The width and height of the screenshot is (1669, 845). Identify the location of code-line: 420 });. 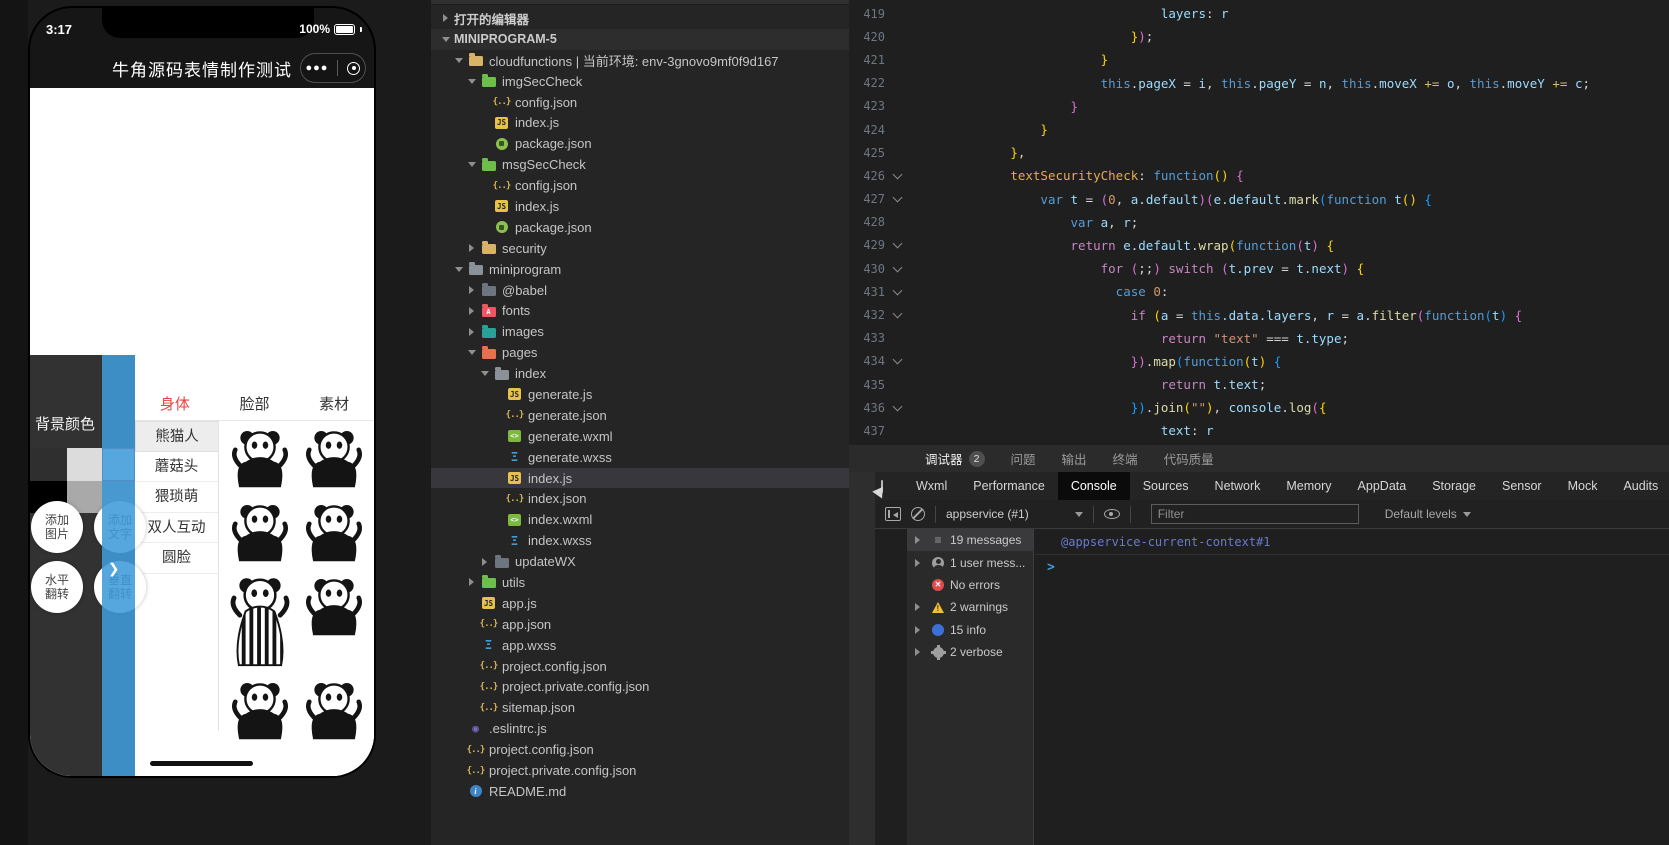
(1259, 36).